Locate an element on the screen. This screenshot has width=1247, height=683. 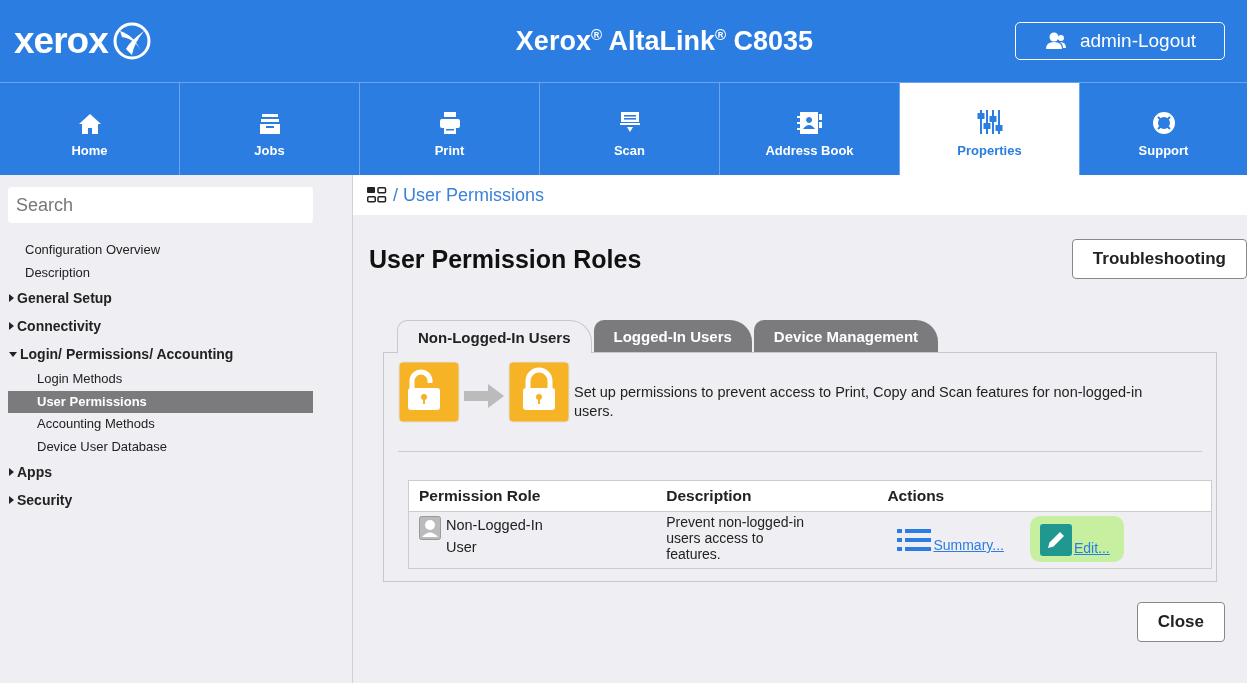
logo-text: xerox is located at coordinates (61, 41).